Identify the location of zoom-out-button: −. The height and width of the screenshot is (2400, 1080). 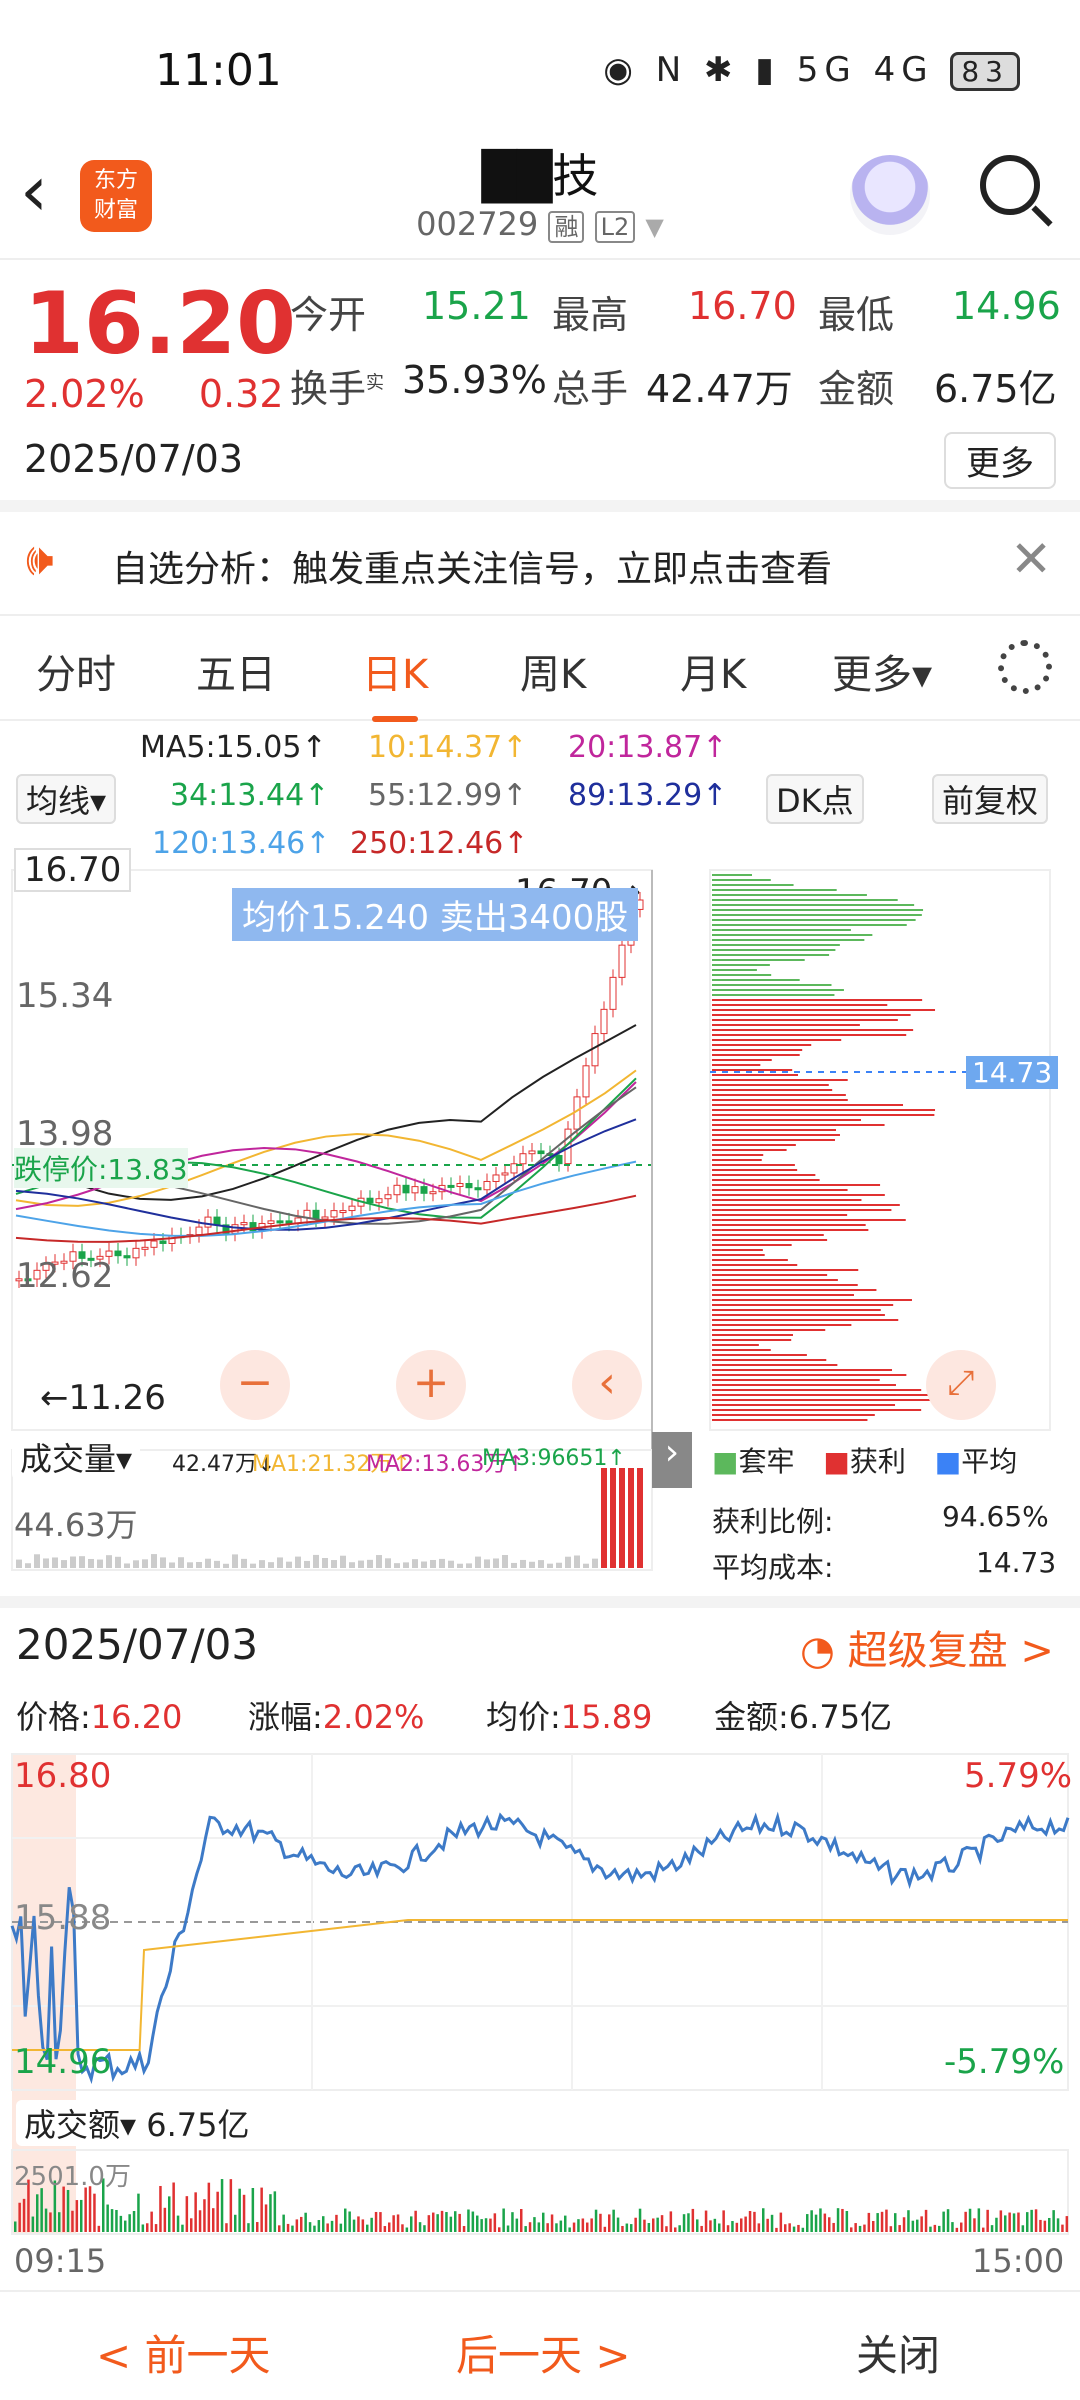
(255, 1385).